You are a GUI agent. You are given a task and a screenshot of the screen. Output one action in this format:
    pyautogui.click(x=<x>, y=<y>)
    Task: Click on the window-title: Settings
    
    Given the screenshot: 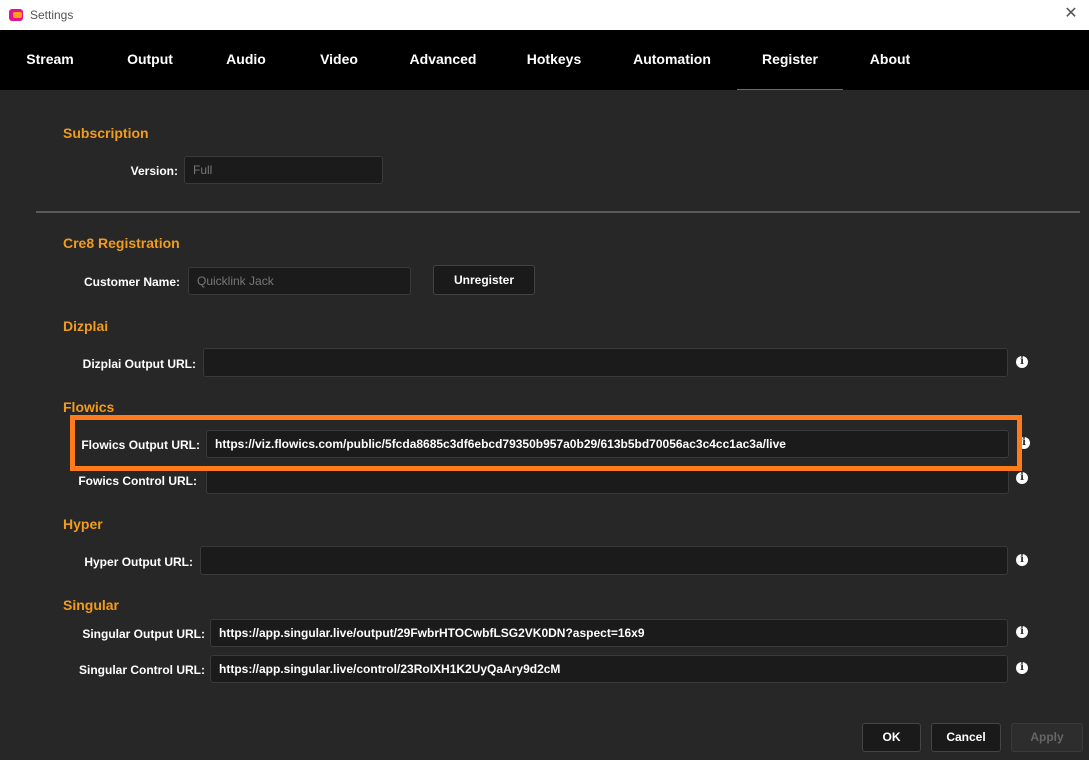 What is the action you would take?
    pyautogui.click(x=52, y=15)
    